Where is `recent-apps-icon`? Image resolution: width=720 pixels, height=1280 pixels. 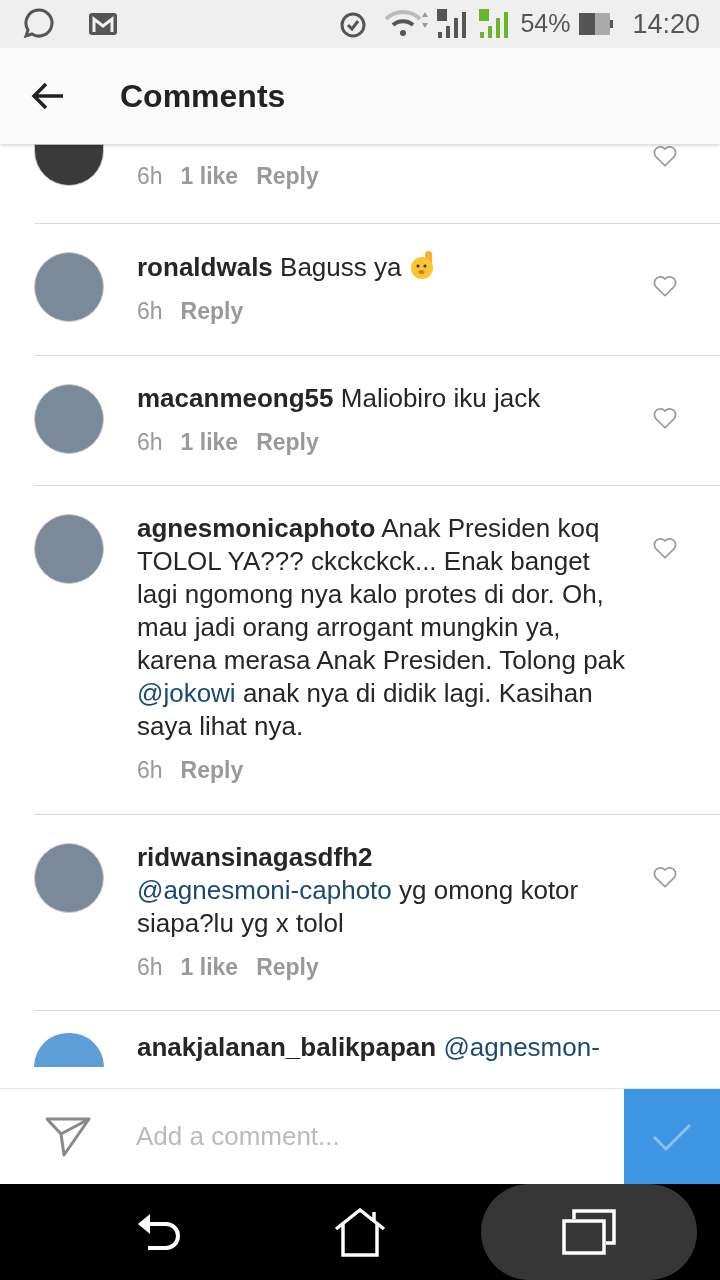 recent-apps-icon is located at coordinates (589, 1232).